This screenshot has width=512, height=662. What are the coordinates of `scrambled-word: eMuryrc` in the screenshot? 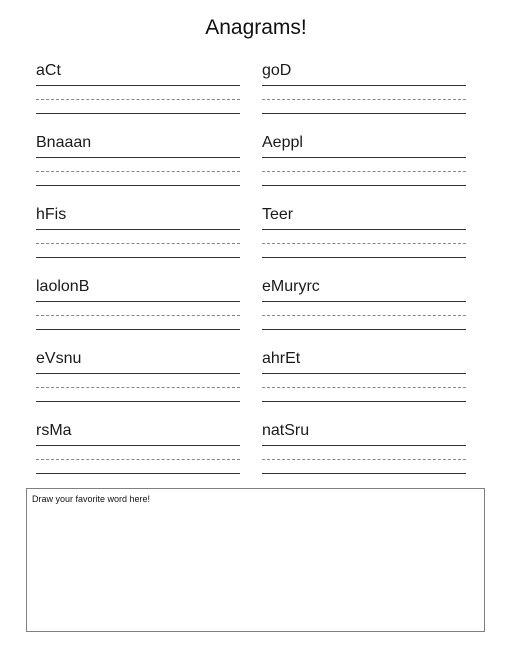 It's located at (291, 286).